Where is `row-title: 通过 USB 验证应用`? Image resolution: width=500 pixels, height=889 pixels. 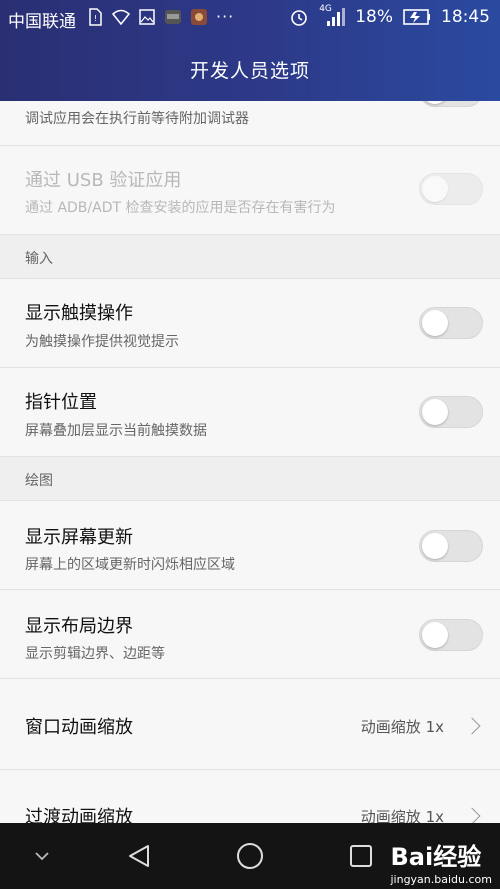 row-title: 通过 USB 验证应用 is located at coordinates (103, 180).